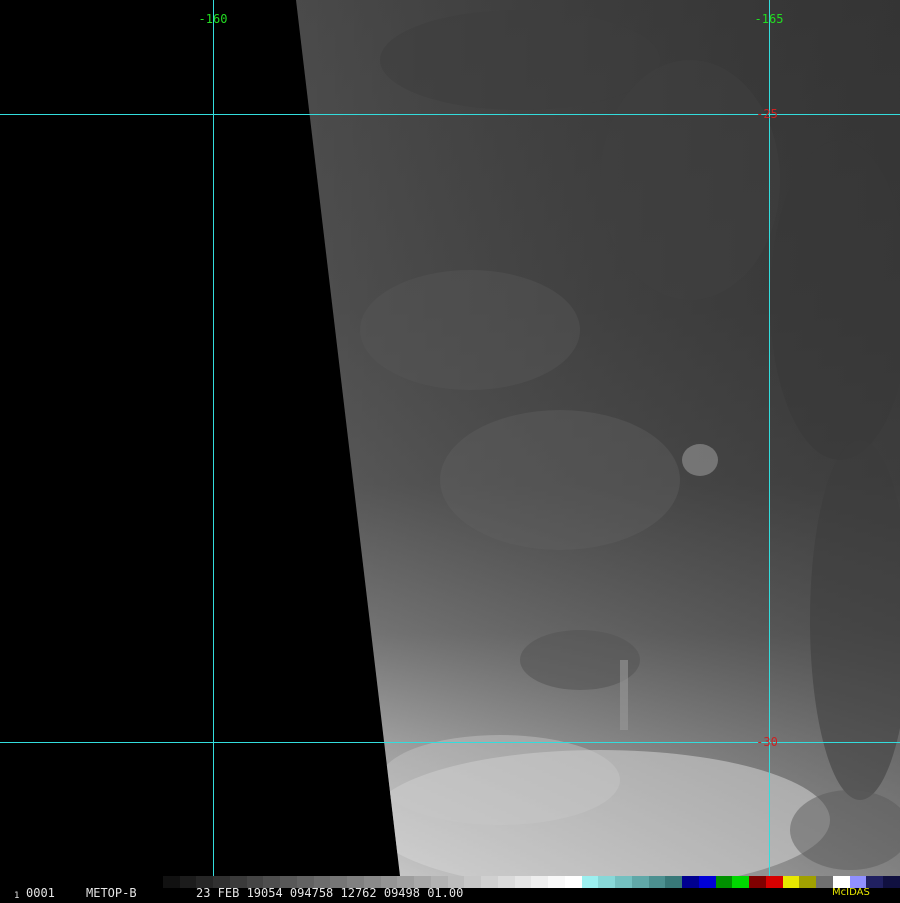  Describe the element at coordinates (111, 893) in the screenshot. I see `satellite-name: METOP-B` at that location.